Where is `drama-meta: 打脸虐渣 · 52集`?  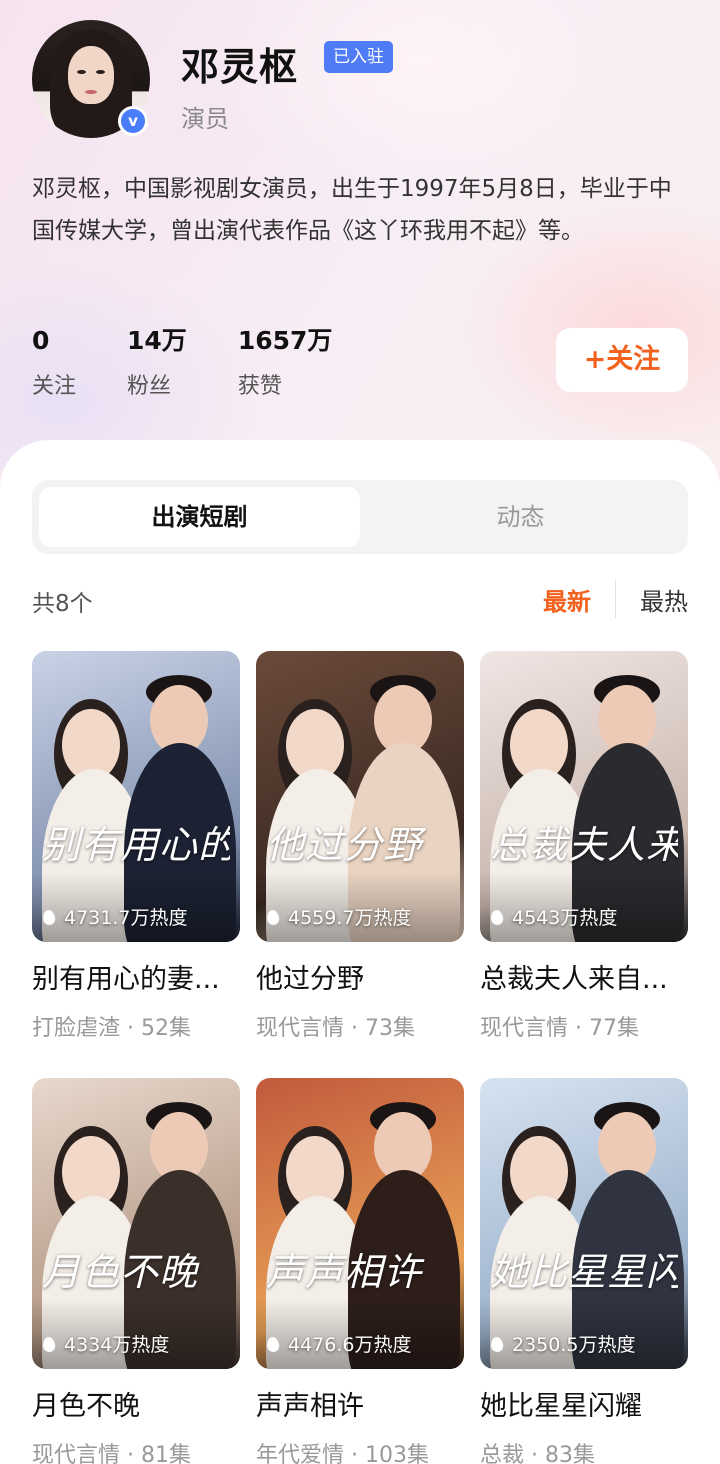
drama-meta: 打脸虐渣 · 52集 is located at coordinates (111, 1028).